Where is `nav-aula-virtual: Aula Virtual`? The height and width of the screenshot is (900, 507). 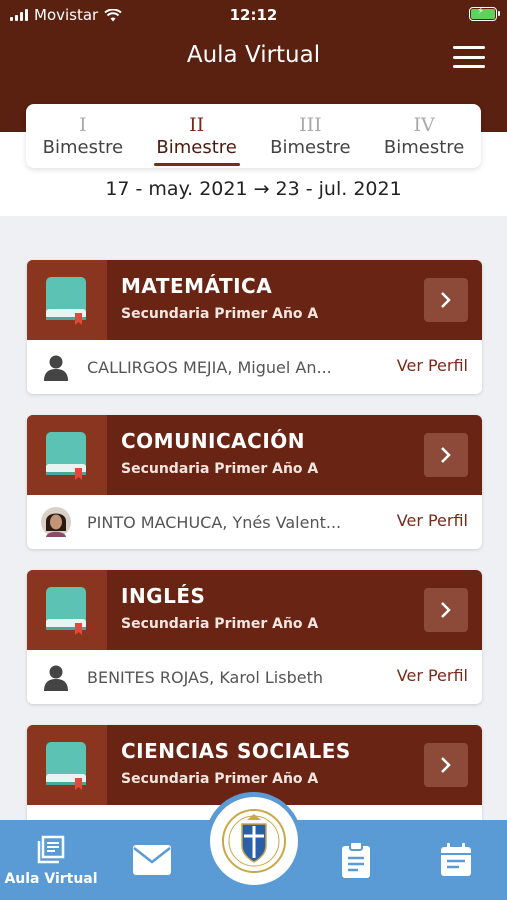
nav-aula-virtual: Aula Virtual is located at coordinates (51, 860).